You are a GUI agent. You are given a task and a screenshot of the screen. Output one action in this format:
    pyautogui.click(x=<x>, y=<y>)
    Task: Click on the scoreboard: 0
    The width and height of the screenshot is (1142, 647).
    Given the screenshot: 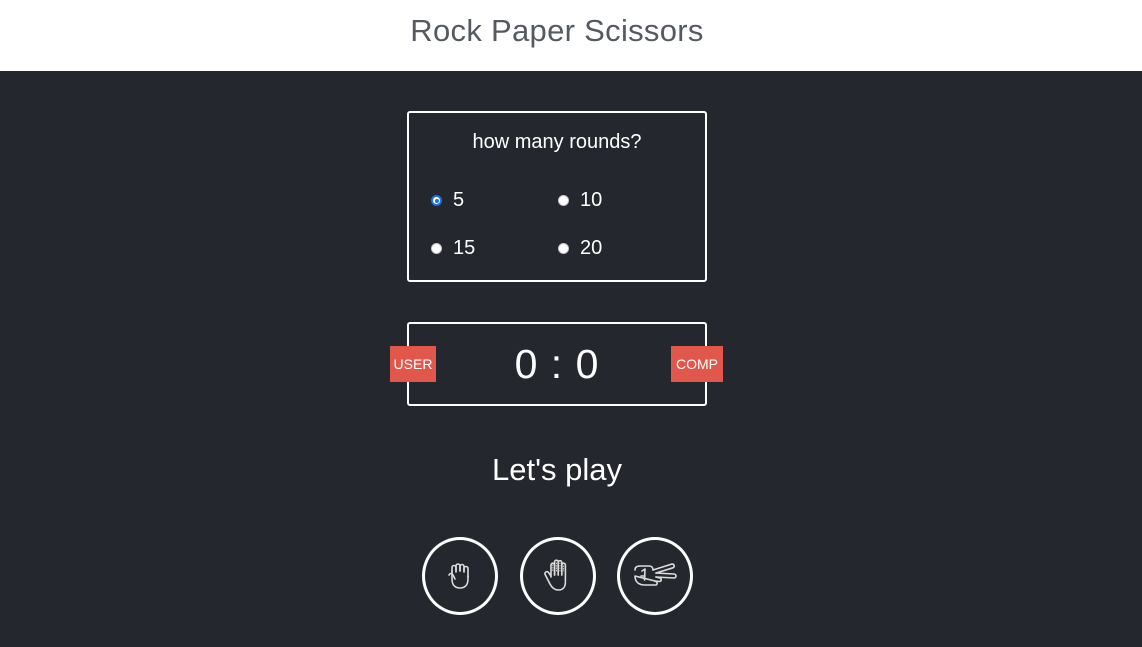 What is the action you would take?
    pyautogui.click(x=557, y=364)
    